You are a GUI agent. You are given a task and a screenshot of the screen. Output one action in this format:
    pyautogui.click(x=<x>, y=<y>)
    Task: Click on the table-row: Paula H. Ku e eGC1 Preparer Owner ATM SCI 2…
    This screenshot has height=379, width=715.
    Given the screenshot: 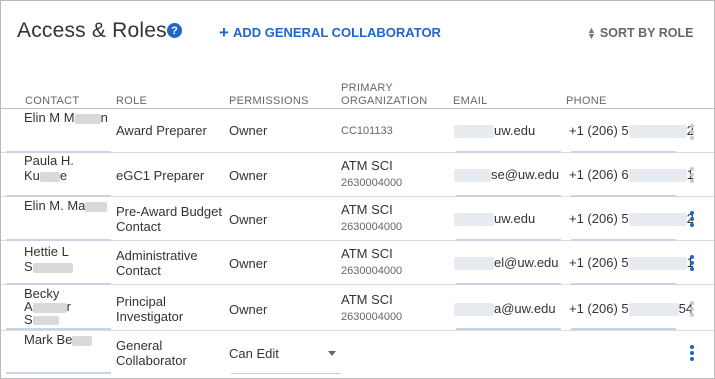 What is the action you would take?
    pyautogui.click(x=357, y=175)
    